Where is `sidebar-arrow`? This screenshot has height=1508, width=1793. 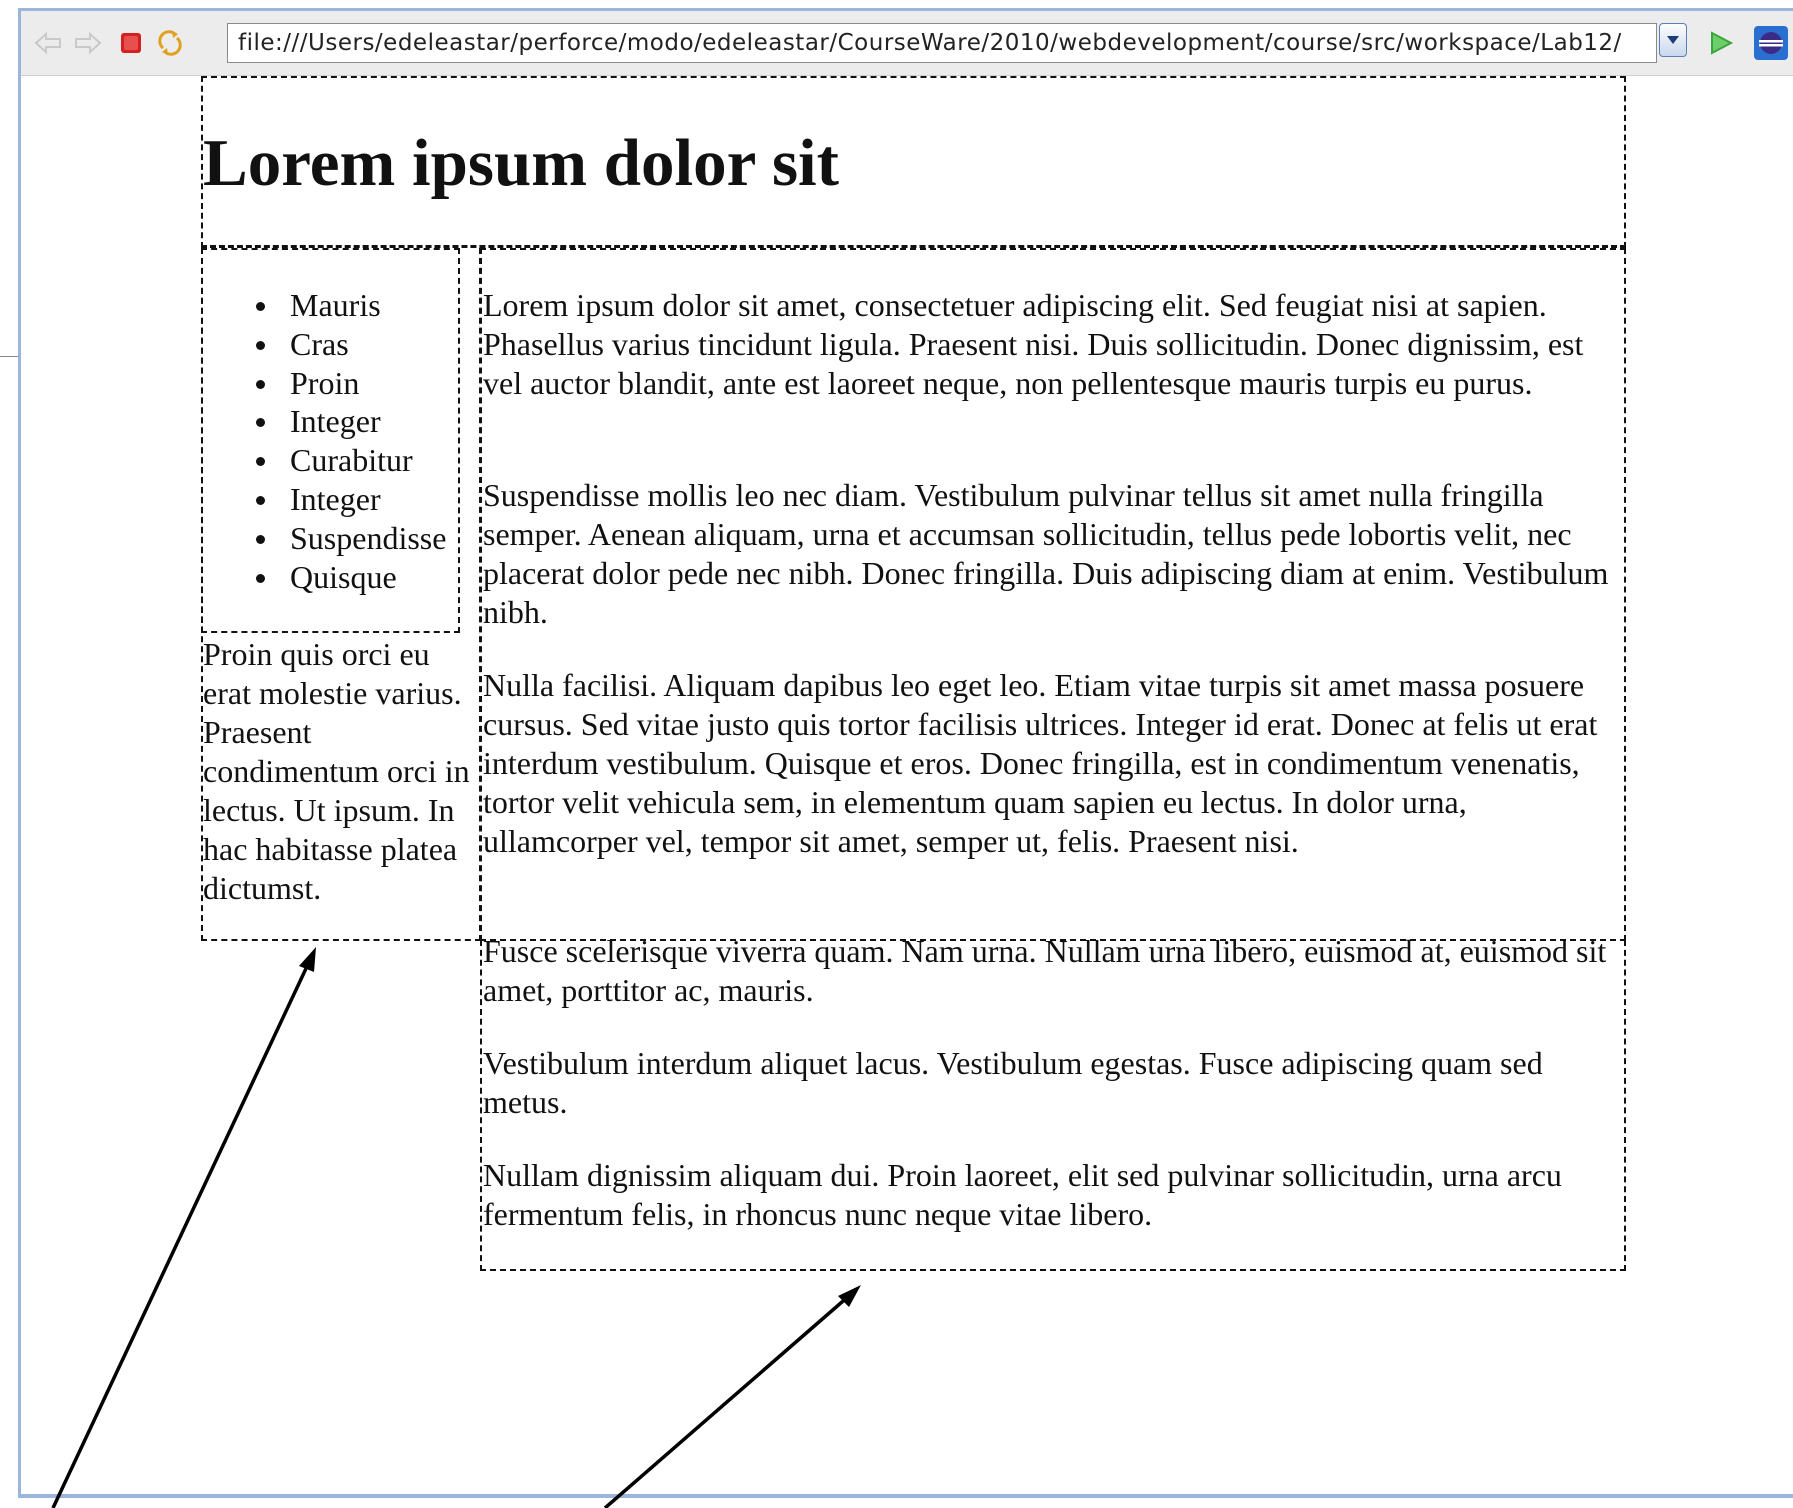
sidebar-arrow is located at coordinates (183, 1227).